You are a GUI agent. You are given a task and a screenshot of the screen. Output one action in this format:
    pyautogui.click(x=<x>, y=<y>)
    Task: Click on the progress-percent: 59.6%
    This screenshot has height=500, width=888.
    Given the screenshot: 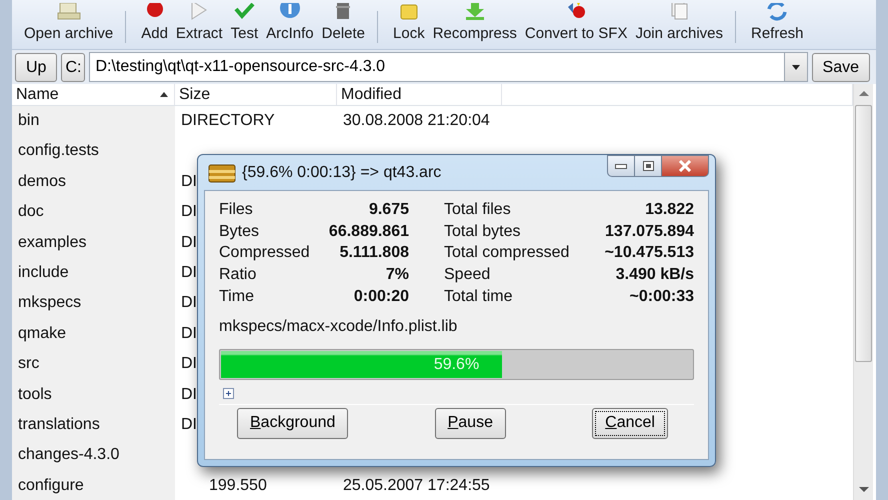 What is the action you would take?
    pyautogui.click(x=456, y=364)
    